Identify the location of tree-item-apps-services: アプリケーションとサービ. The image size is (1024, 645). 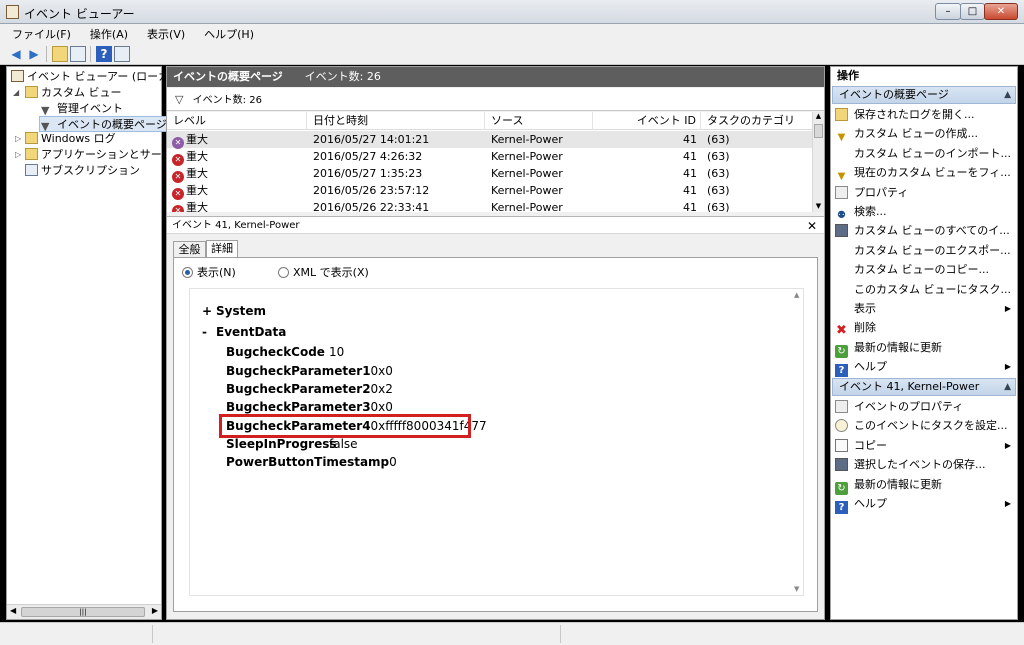
(99, 155).